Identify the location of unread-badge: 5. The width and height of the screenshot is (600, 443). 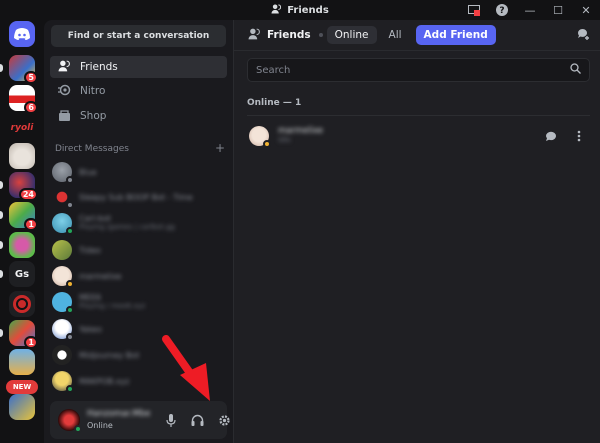
(31, 77).